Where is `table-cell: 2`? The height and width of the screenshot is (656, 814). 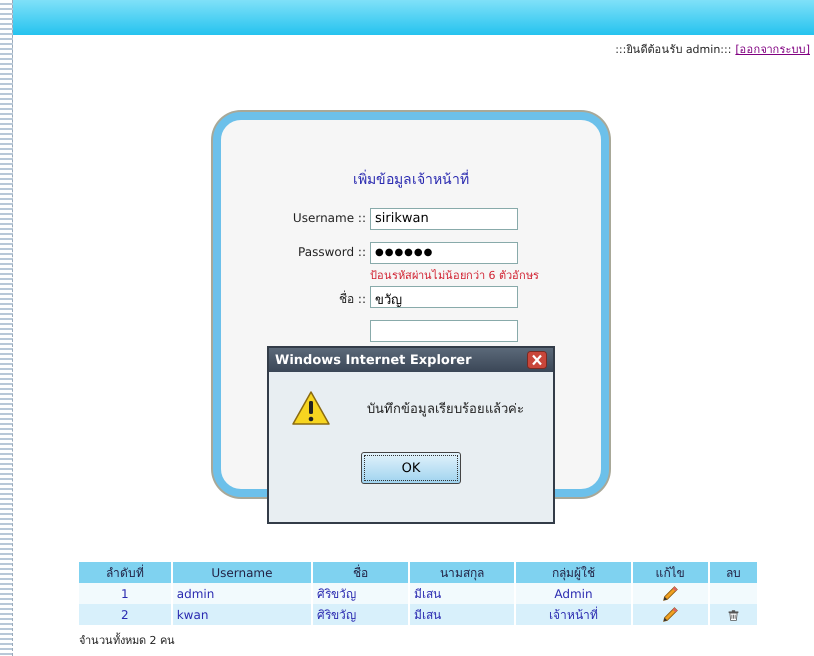
table-cell: 2 is located at coordinates (125, 614).